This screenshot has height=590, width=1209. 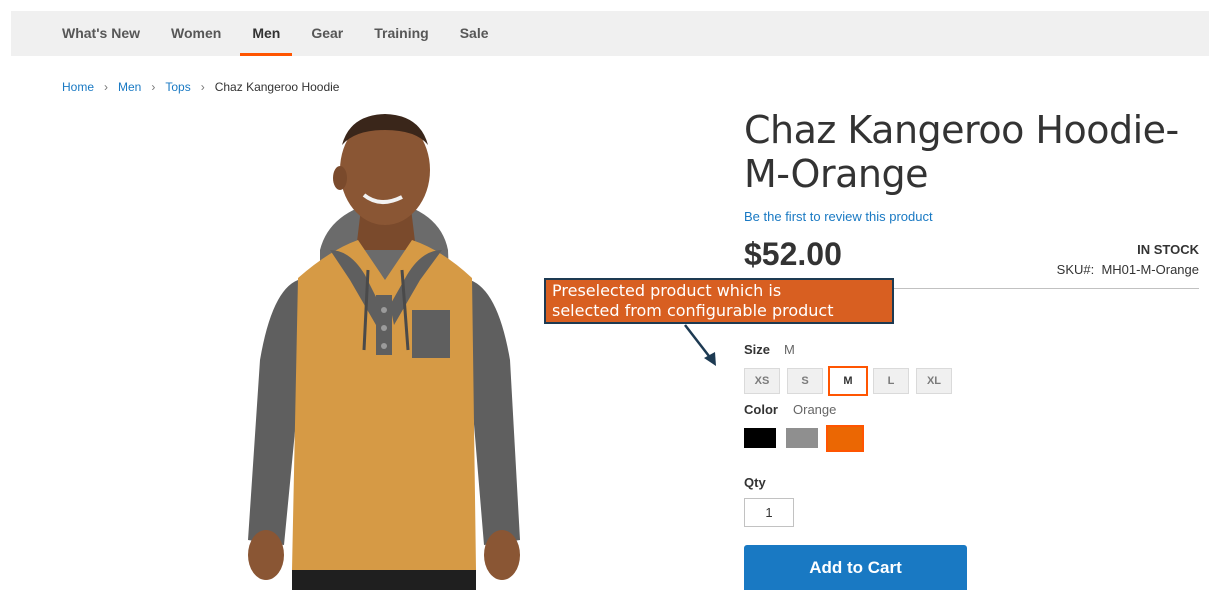 What do you see at coordinates (760, 438) in the screenshot?
I see `color-swatch-black` at bounding box center [760, 438].